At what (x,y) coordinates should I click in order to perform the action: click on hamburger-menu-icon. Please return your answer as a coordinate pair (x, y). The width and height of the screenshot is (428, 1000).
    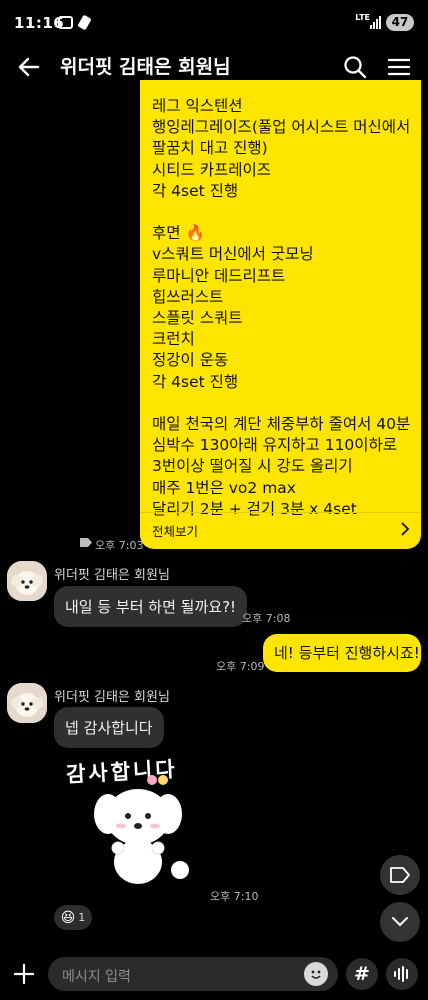
    Looking at the image, I should click on (399, 67).